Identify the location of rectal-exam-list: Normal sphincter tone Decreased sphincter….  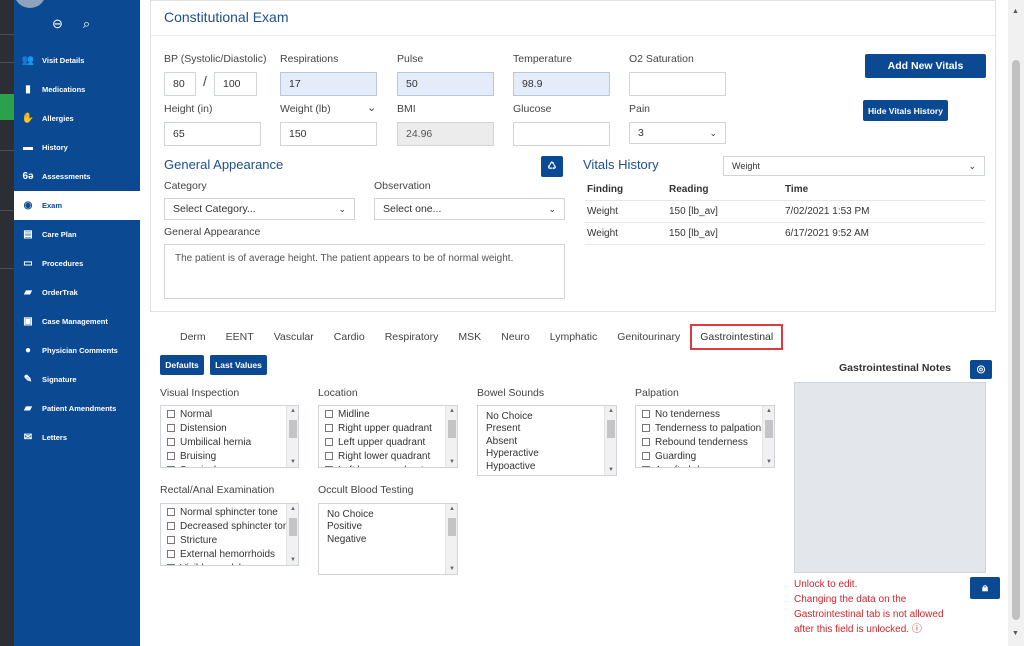
(229, 534).